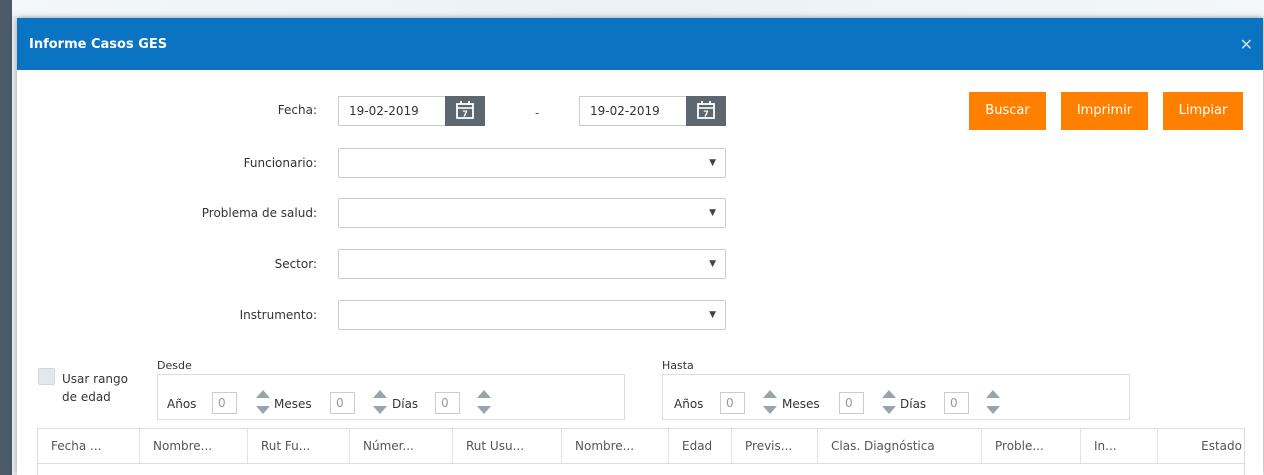  What do you see at coordinates (913, 404) in the screenshot?
I see `hasta-dias-label: Días` at bounding box center [913, 404].